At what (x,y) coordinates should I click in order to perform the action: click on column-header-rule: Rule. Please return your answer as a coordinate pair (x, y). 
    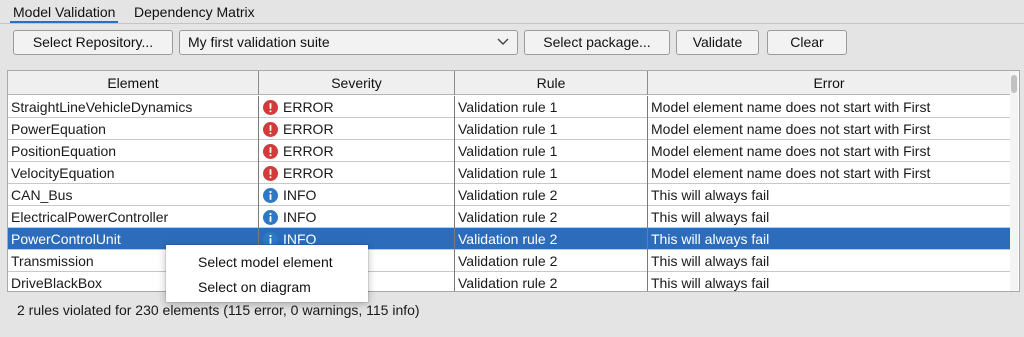
    Looking at the image, I should click on (551, 83).